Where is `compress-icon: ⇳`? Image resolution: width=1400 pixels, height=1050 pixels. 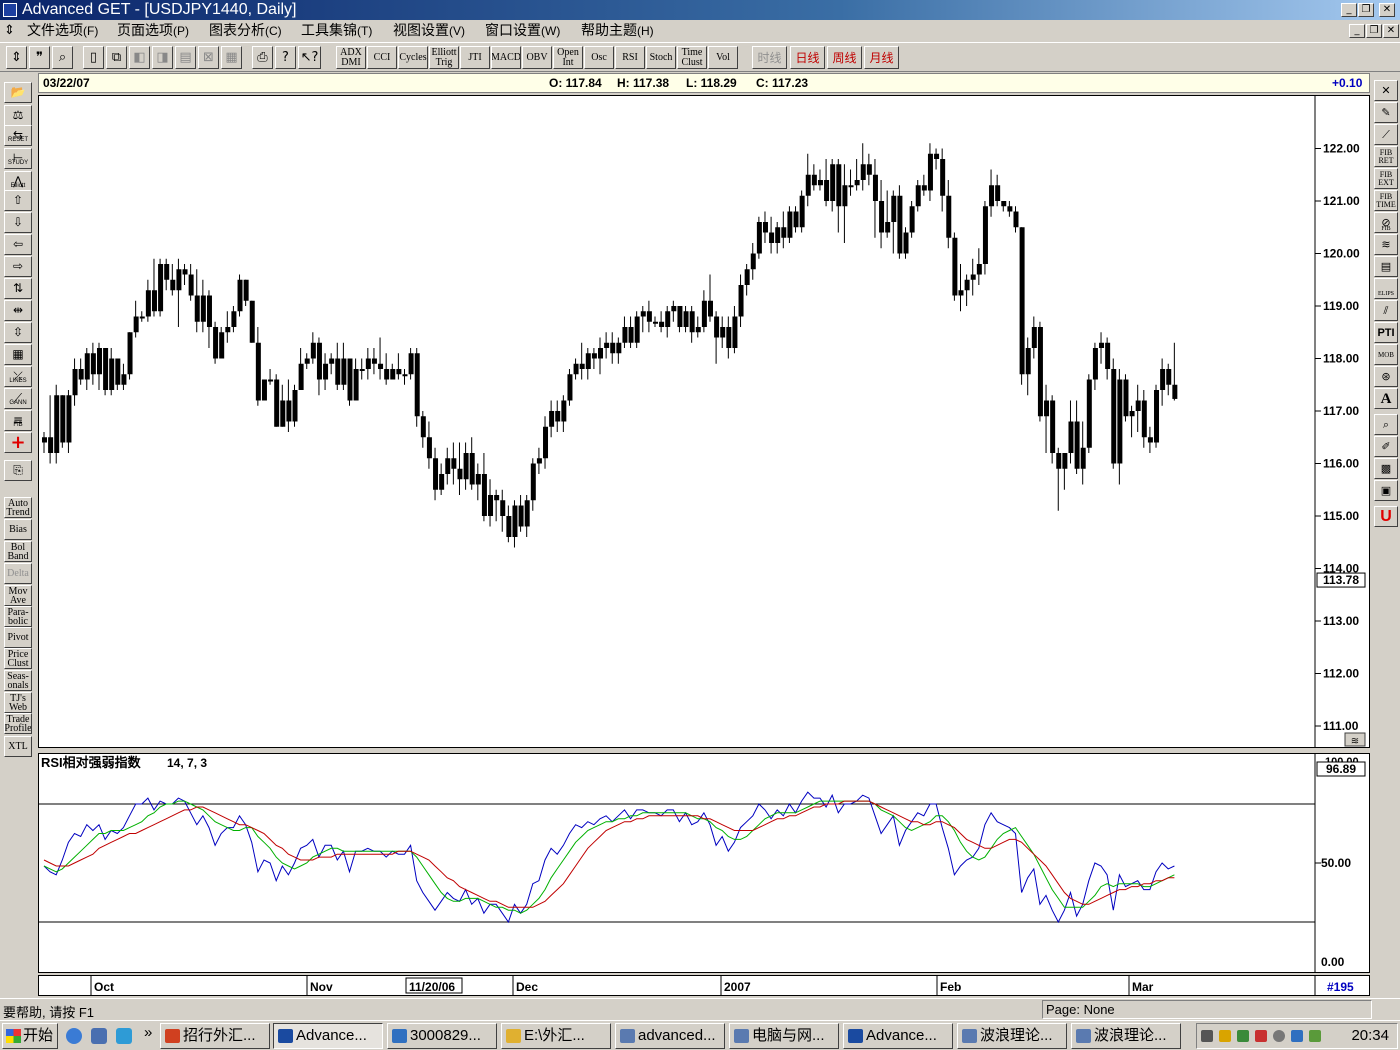
compress-icon: ⇳ is located at coordinates (18, 332).